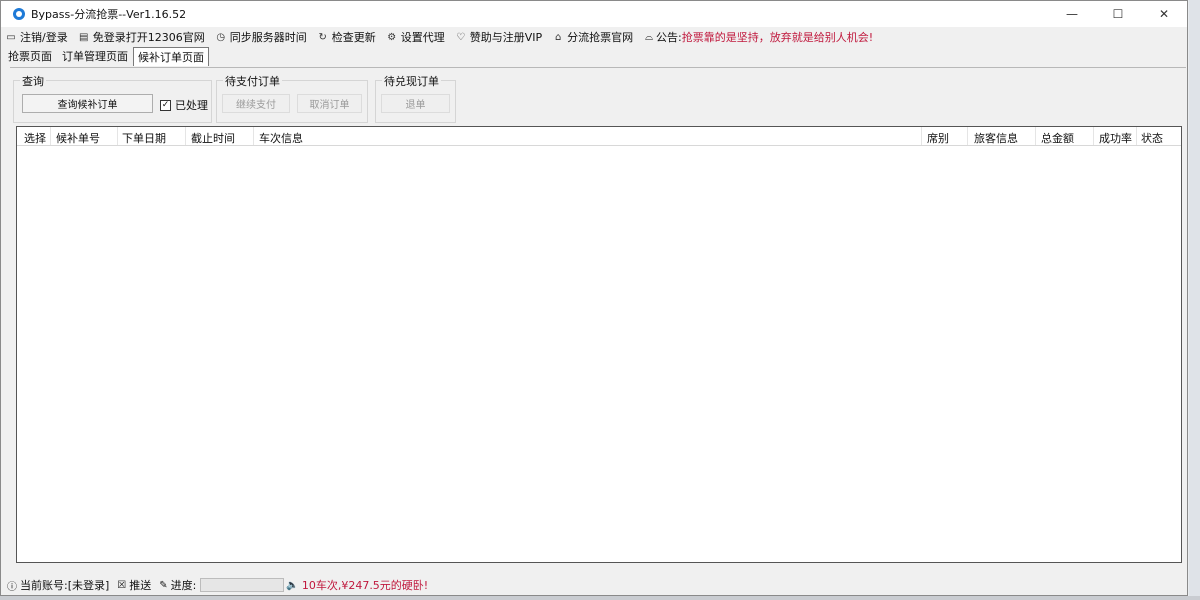  I want to click on processed-label: 已处理, so click(191, 105).